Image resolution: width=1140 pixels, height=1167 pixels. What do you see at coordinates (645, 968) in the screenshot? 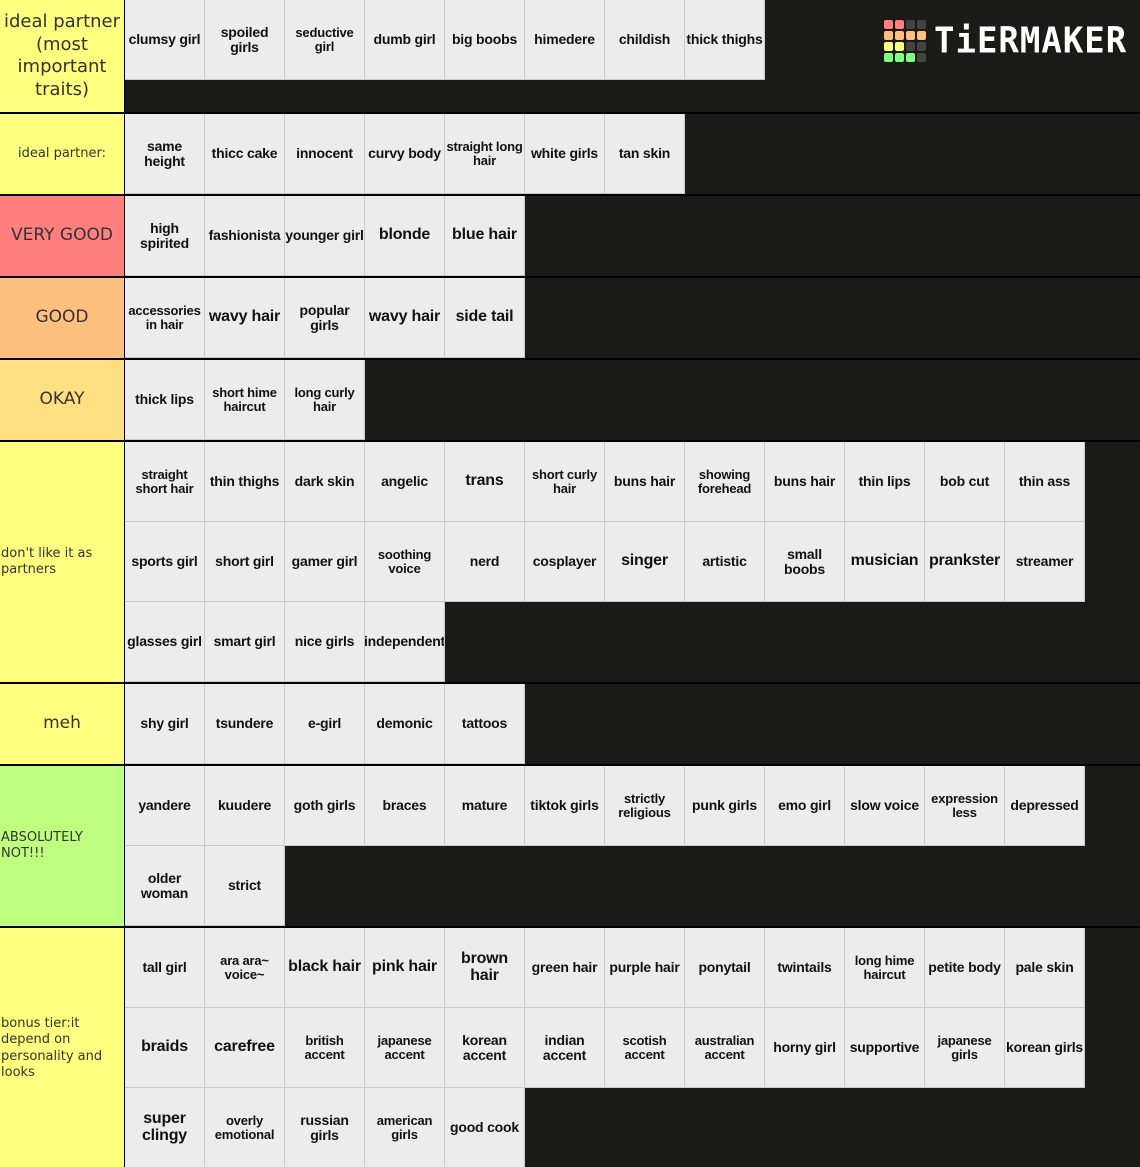
I see `tier-item-tile: purple hair` at bounding box center [645, 968].